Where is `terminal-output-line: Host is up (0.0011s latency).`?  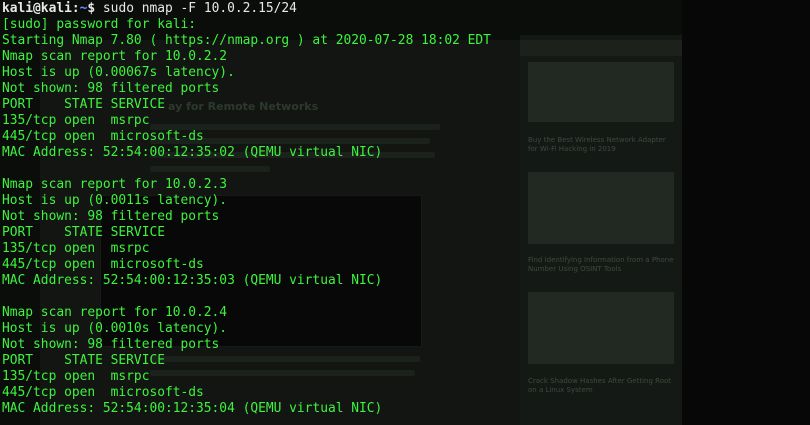
terminal-output-line: Host is up (0.0011s latency). is located at coordinates (115, 200).